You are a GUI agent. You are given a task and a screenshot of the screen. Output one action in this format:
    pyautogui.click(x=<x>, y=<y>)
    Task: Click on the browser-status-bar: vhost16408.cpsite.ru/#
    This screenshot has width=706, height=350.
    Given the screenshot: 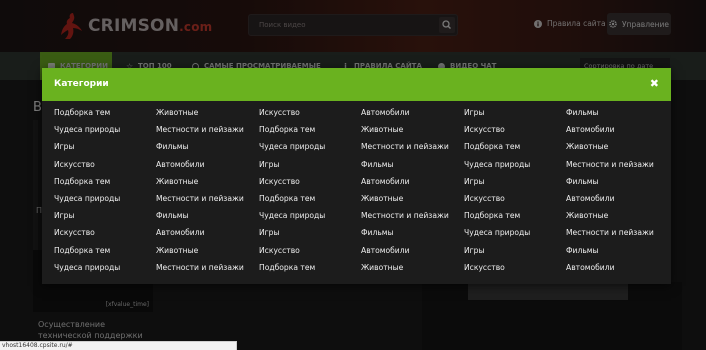 What is the action you would take?
    pyautogui.click(x=118, y=345)
    